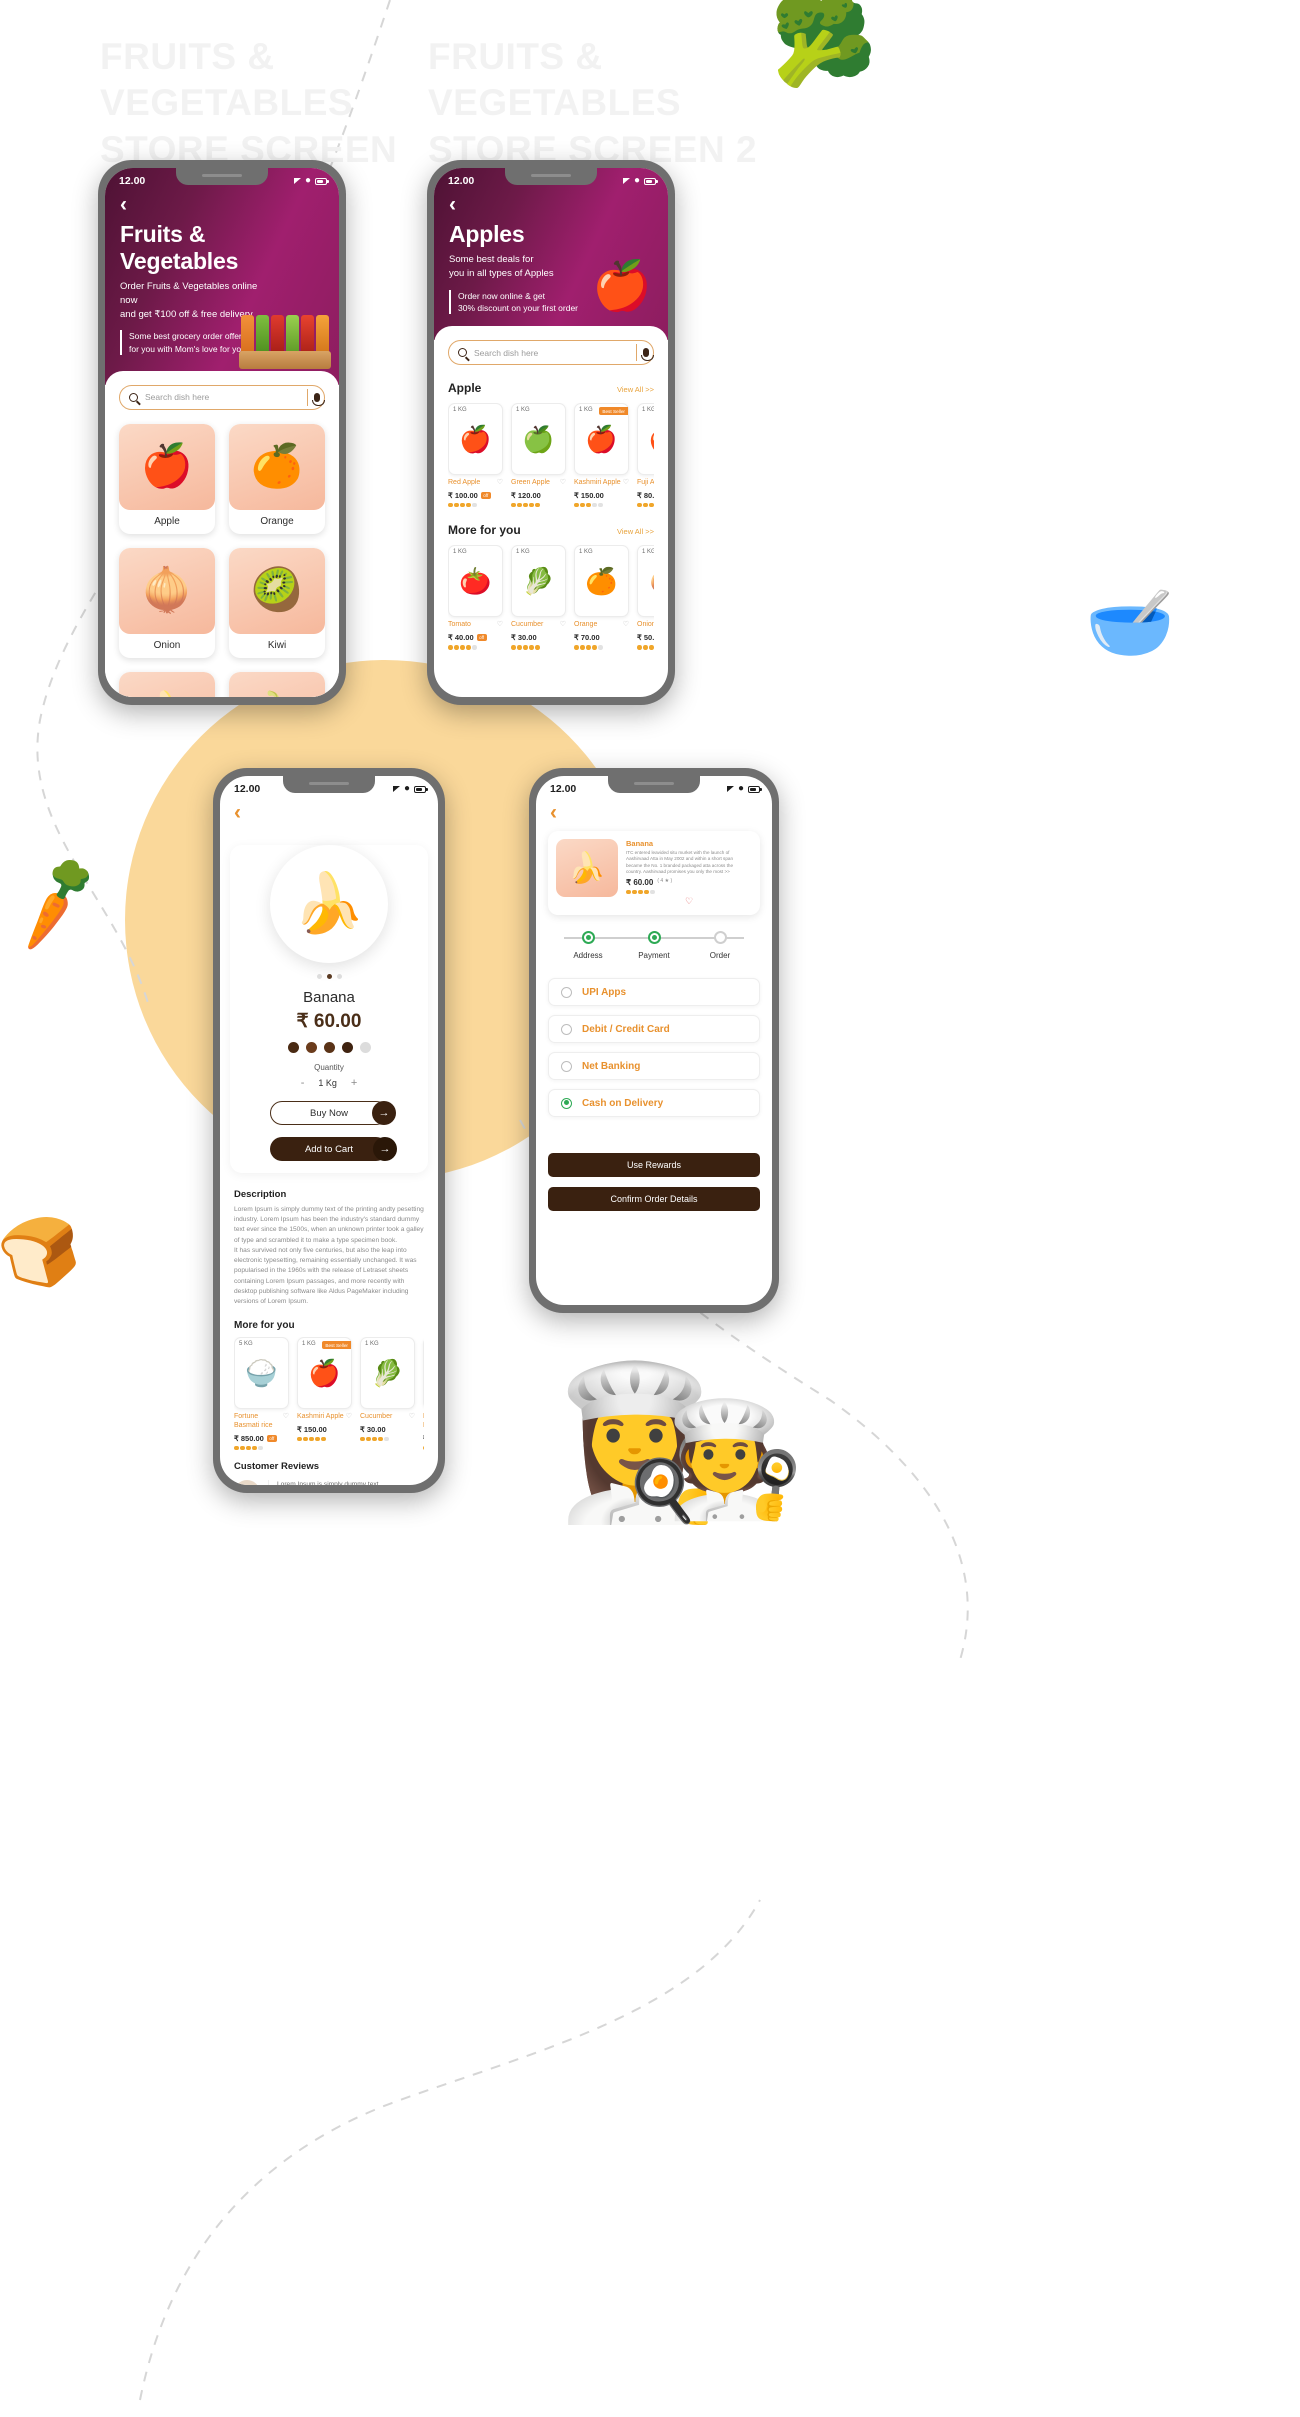 Image resolution: width=1300 pixels, height=2417 pixels. What do you see at coordinates (264, 1326) in the screenshot?
I see `more-for-you-title: More for you` at bounding box center [264, 1326].